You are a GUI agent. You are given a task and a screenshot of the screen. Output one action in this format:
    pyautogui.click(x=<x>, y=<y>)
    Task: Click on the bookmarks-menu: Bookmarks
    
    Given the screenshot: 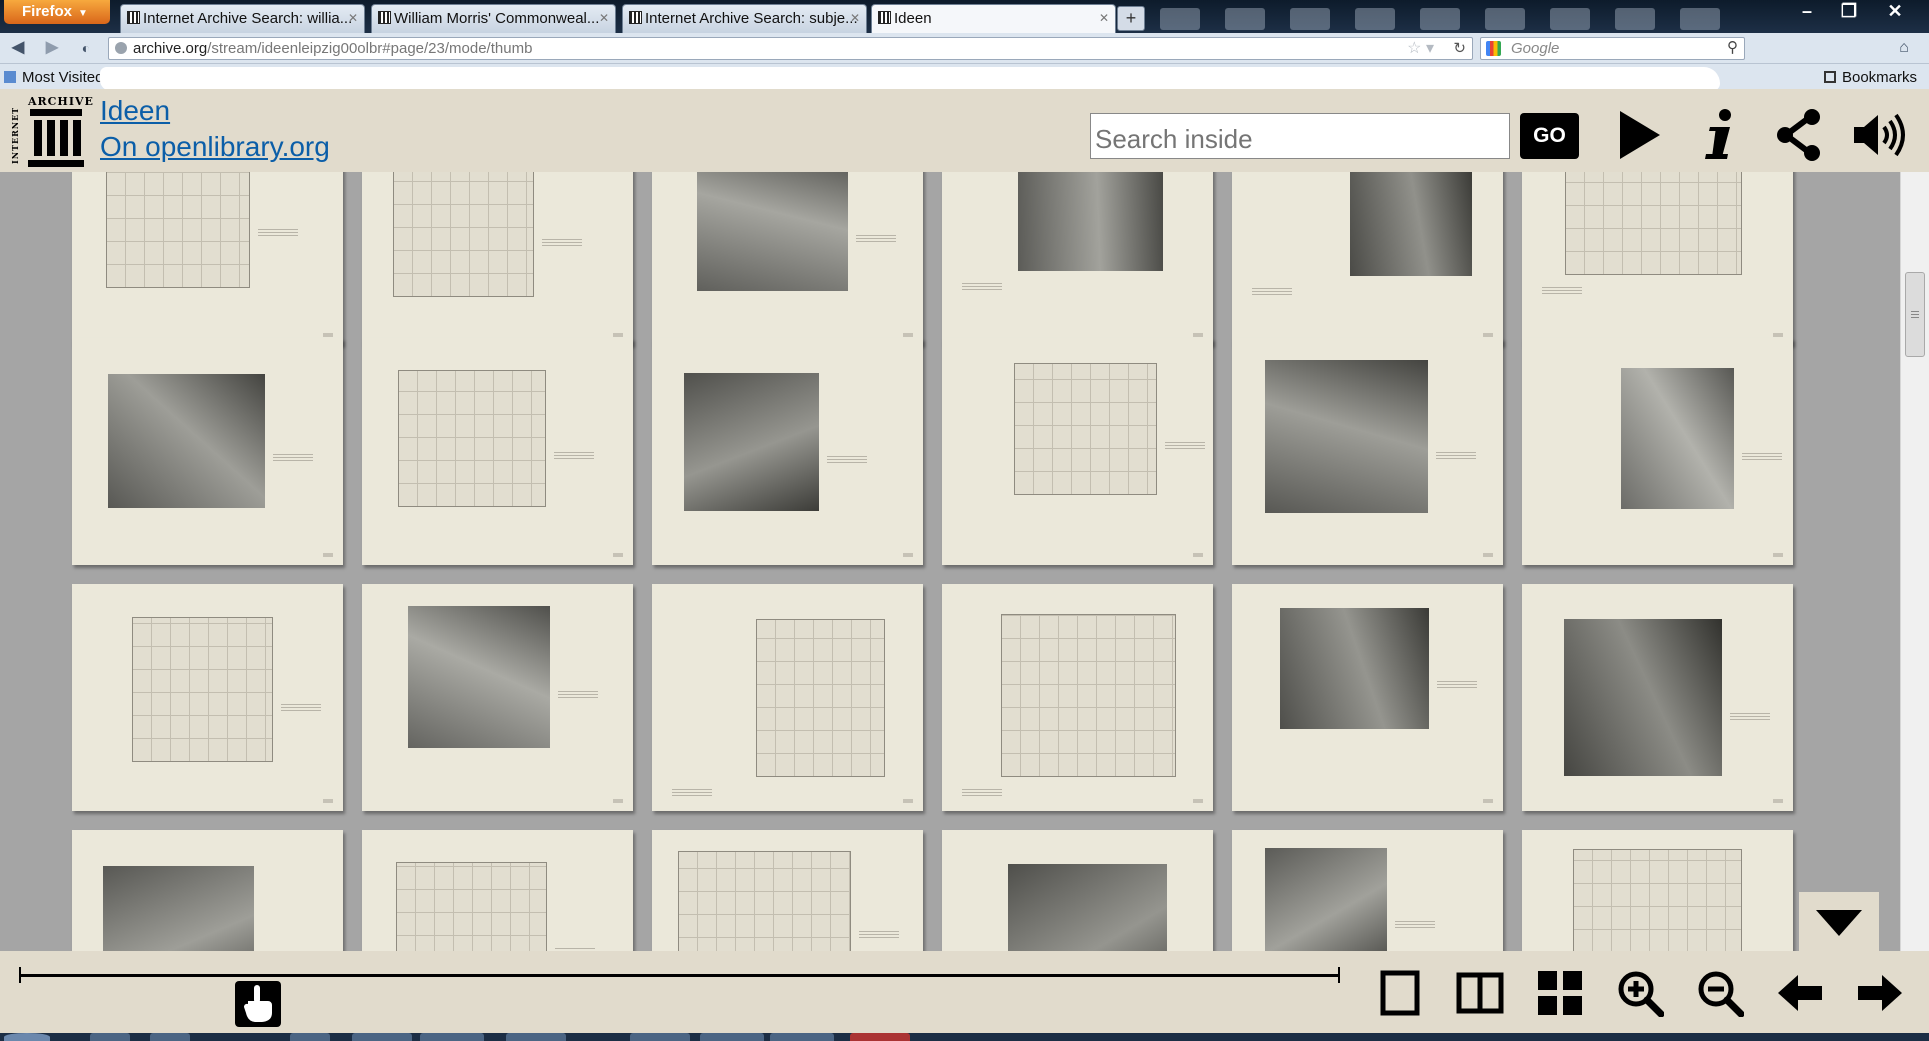 What is the action you would take?
    pyautogui.click(x=1870, y=77)
    